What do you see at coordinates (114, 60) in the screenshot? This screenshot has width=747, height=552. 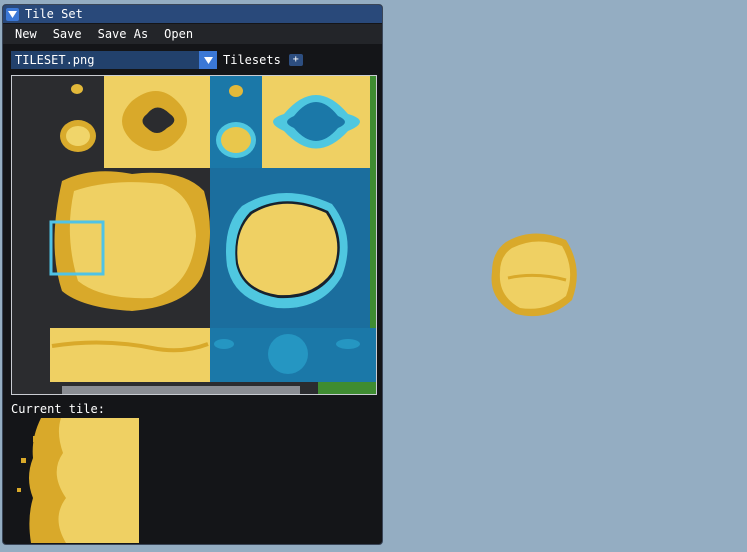 I see `tileset-select: TILESET.png` at bounding box center [114, 60].